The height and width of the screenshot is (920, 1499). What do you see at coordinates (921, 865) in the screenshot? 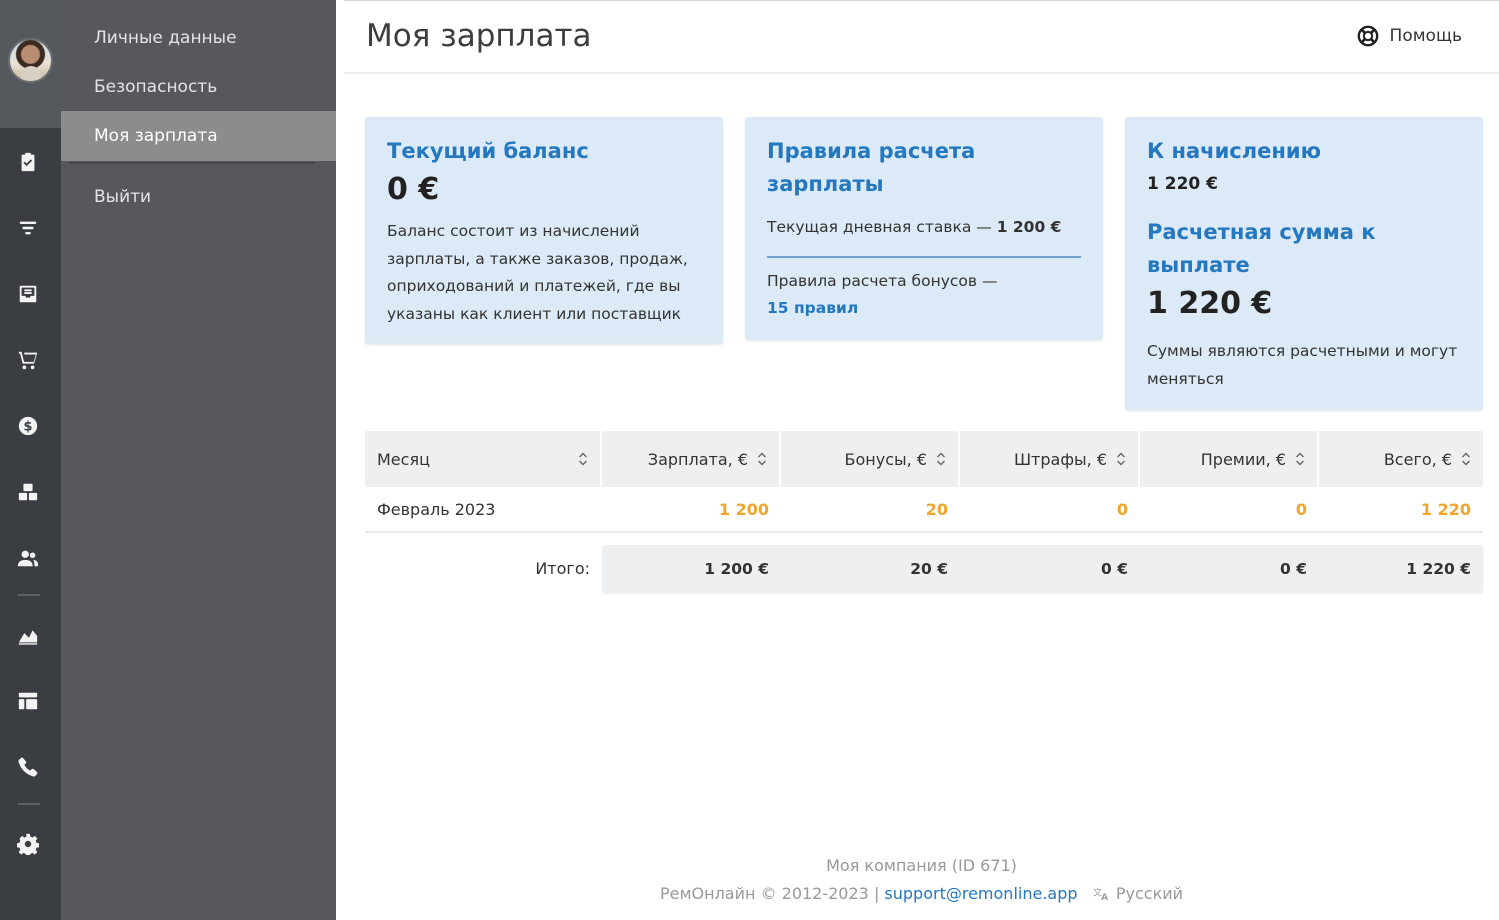
I see `footer-company: Моя компания (ID 671)` at bounding box center [921, 865].